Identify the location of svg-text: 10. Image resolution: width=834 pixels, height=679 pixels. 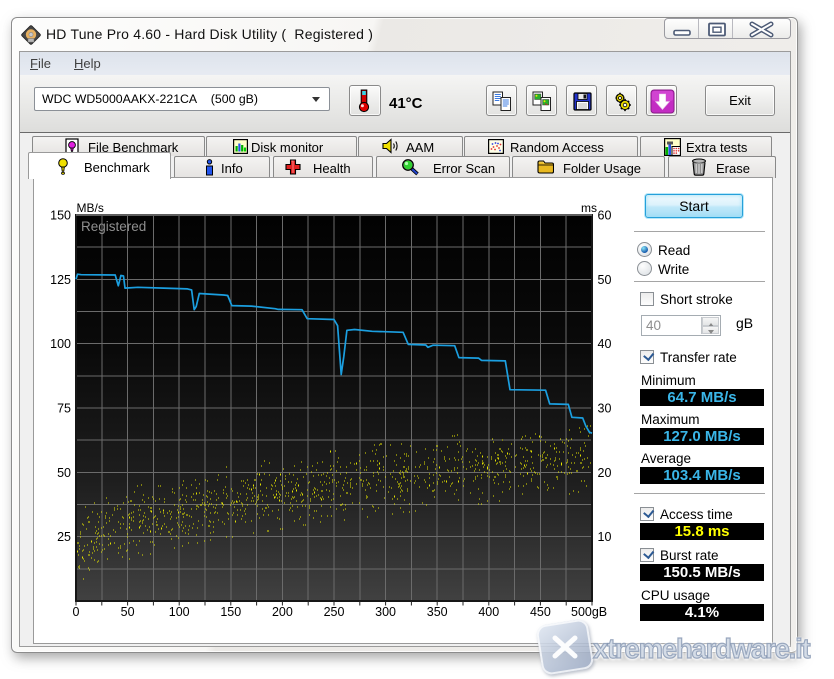
(605, 537).